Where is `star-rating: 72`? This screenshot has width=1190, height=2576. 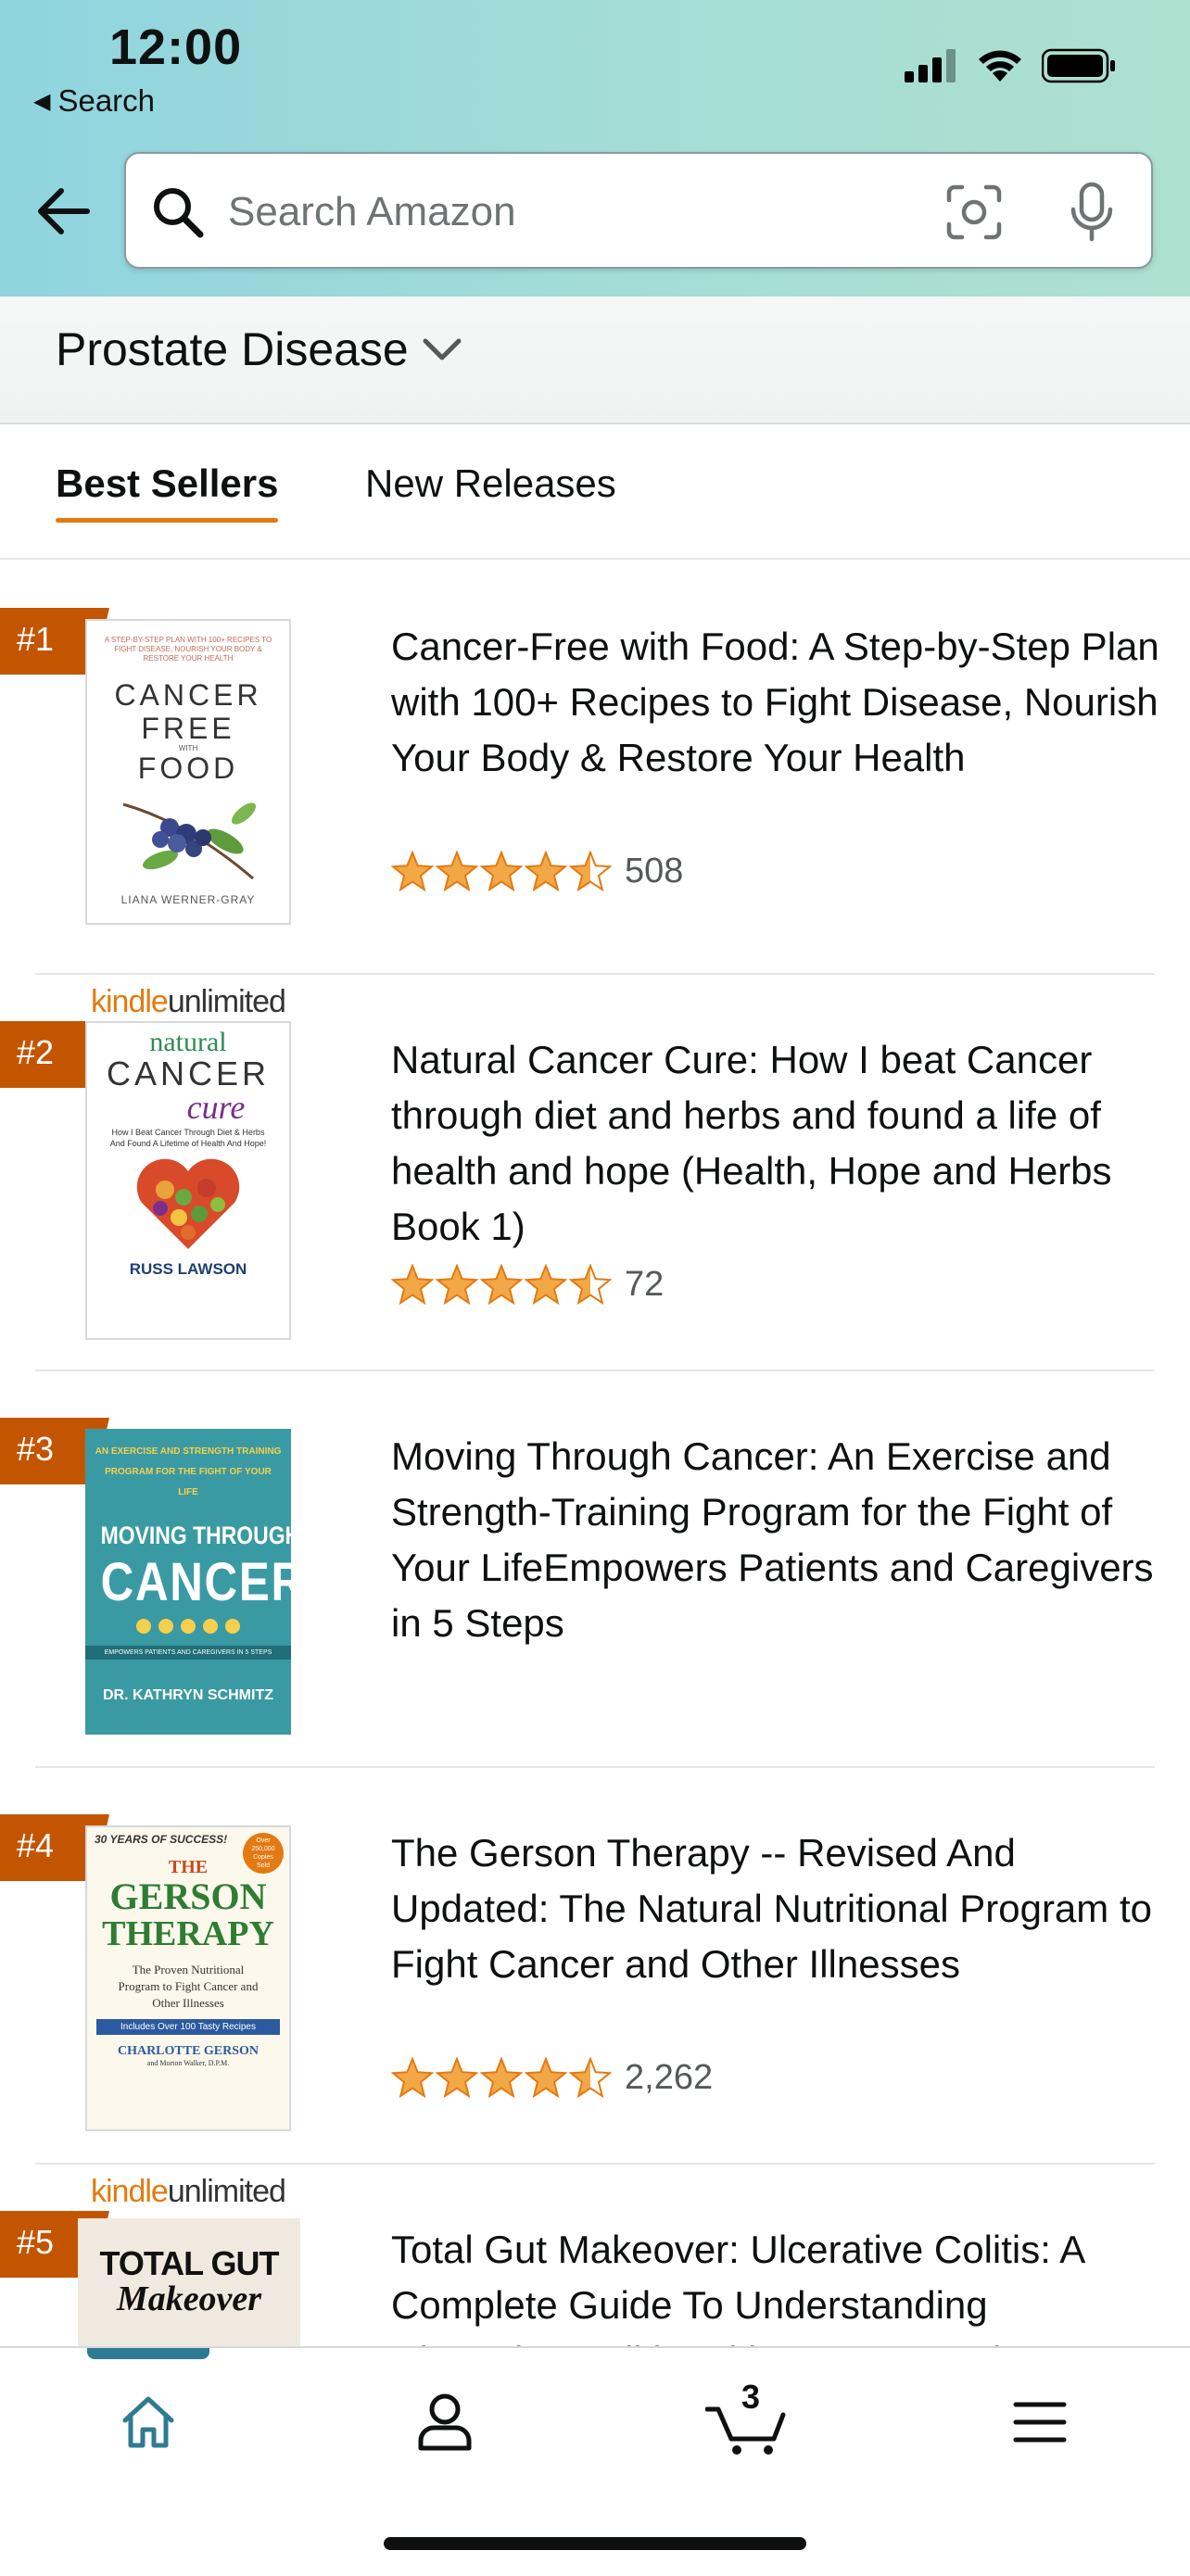 star-rating: 72 is located at coordinates (527, 1284).